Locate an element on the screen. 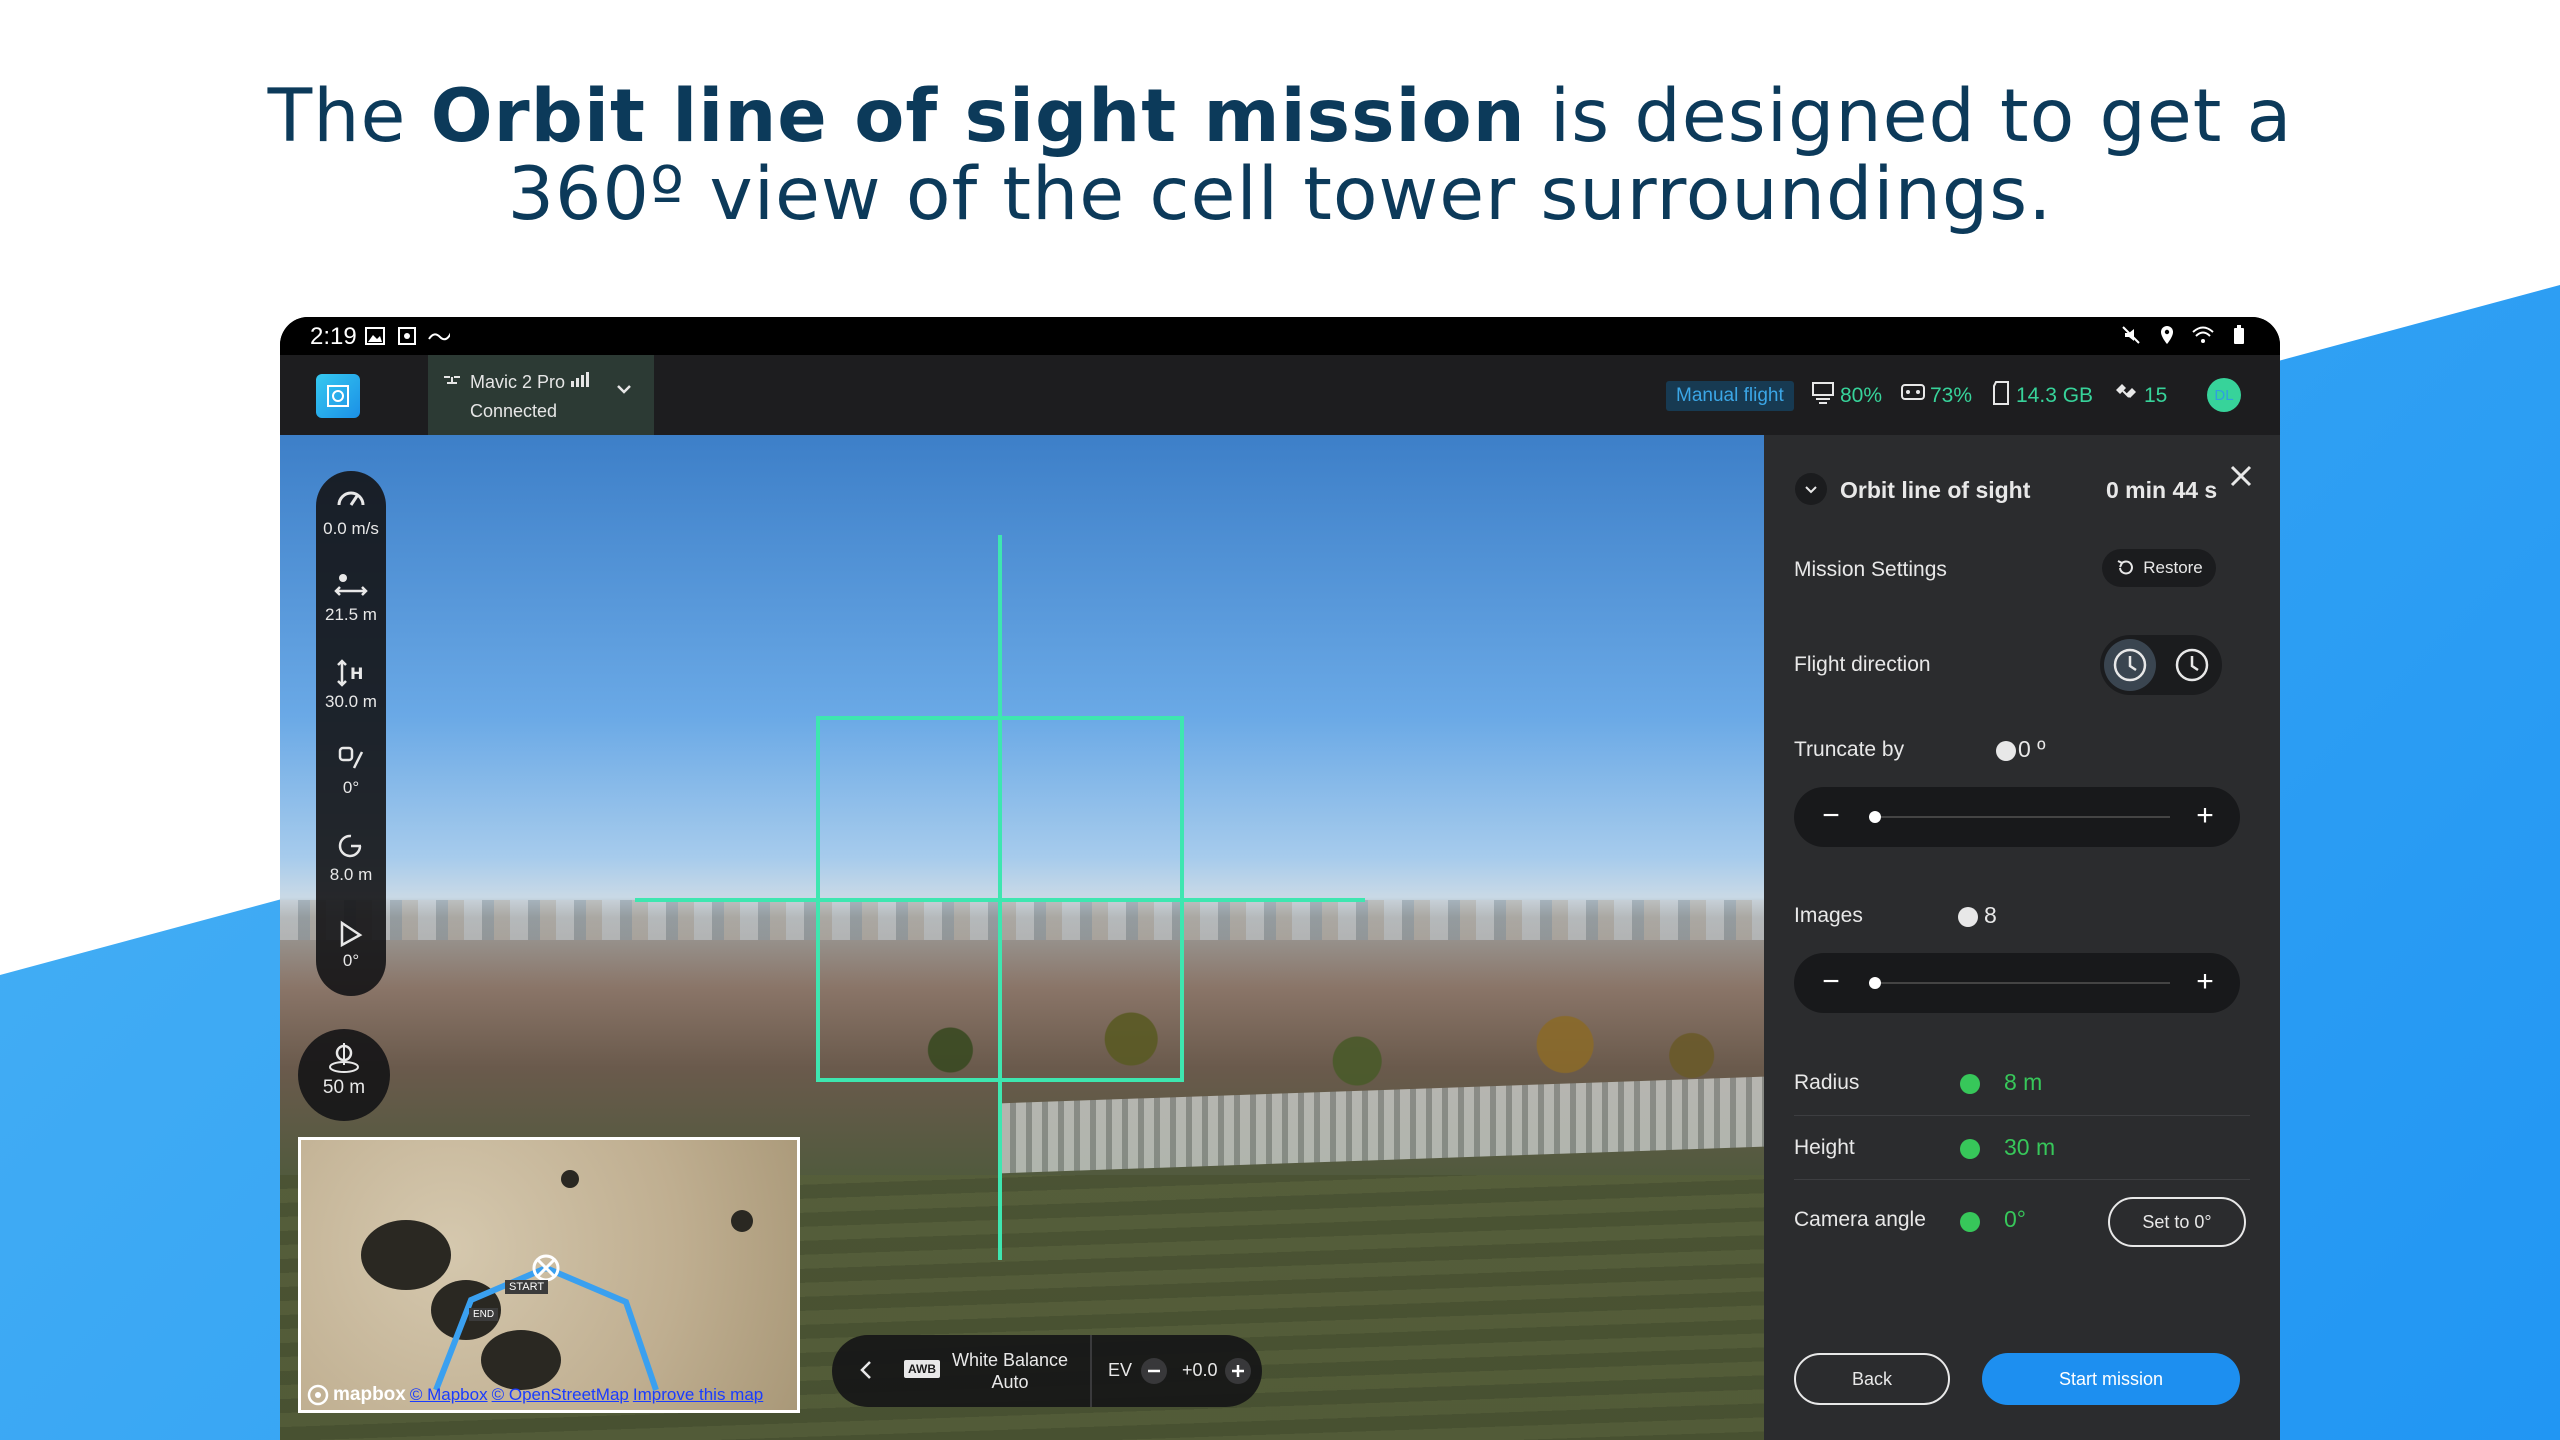 The height and width of the screenshot is (1440, 2560). home-distance-value: 50 m is located at coordinates (344, 1087).